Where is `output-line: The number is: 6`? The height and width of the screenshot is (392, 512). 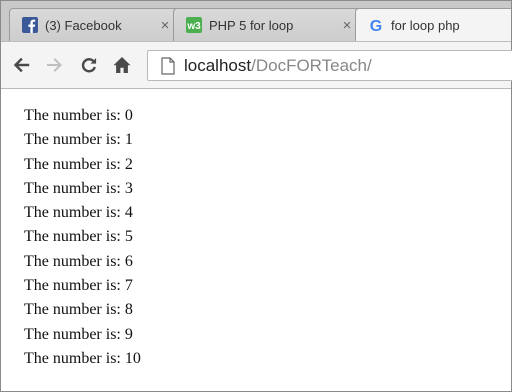 output-line: The number is: 6 is located at coordinates (78, 261).